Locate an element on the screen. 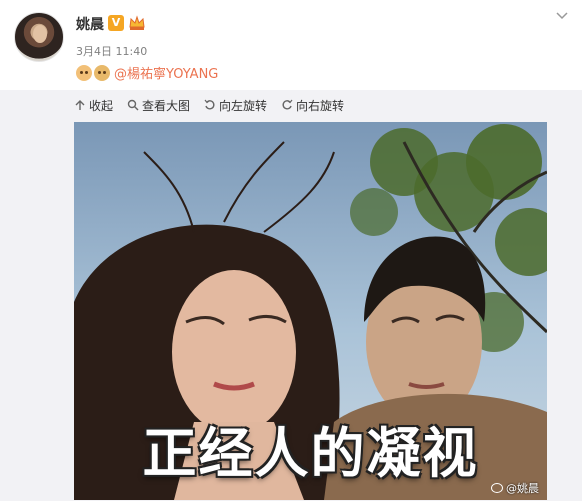 The image size is (582, 501). doge-emoji-icon is located at coordinates (102, 72).